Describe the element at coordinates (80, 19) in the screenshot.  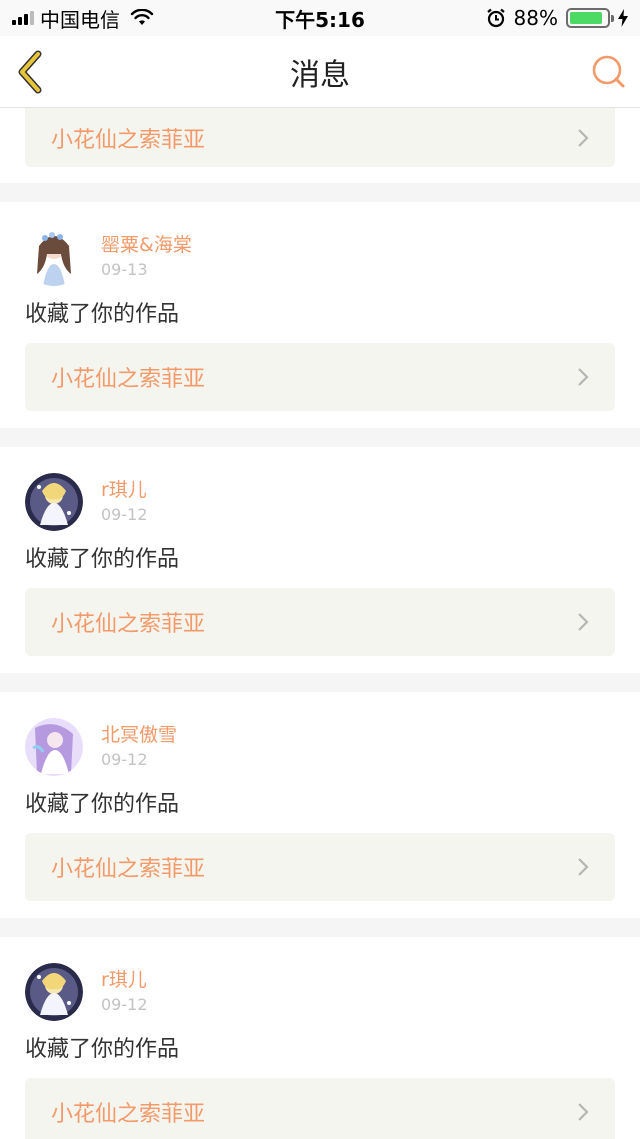
I see `carrier-label: 中国电信` at that location.